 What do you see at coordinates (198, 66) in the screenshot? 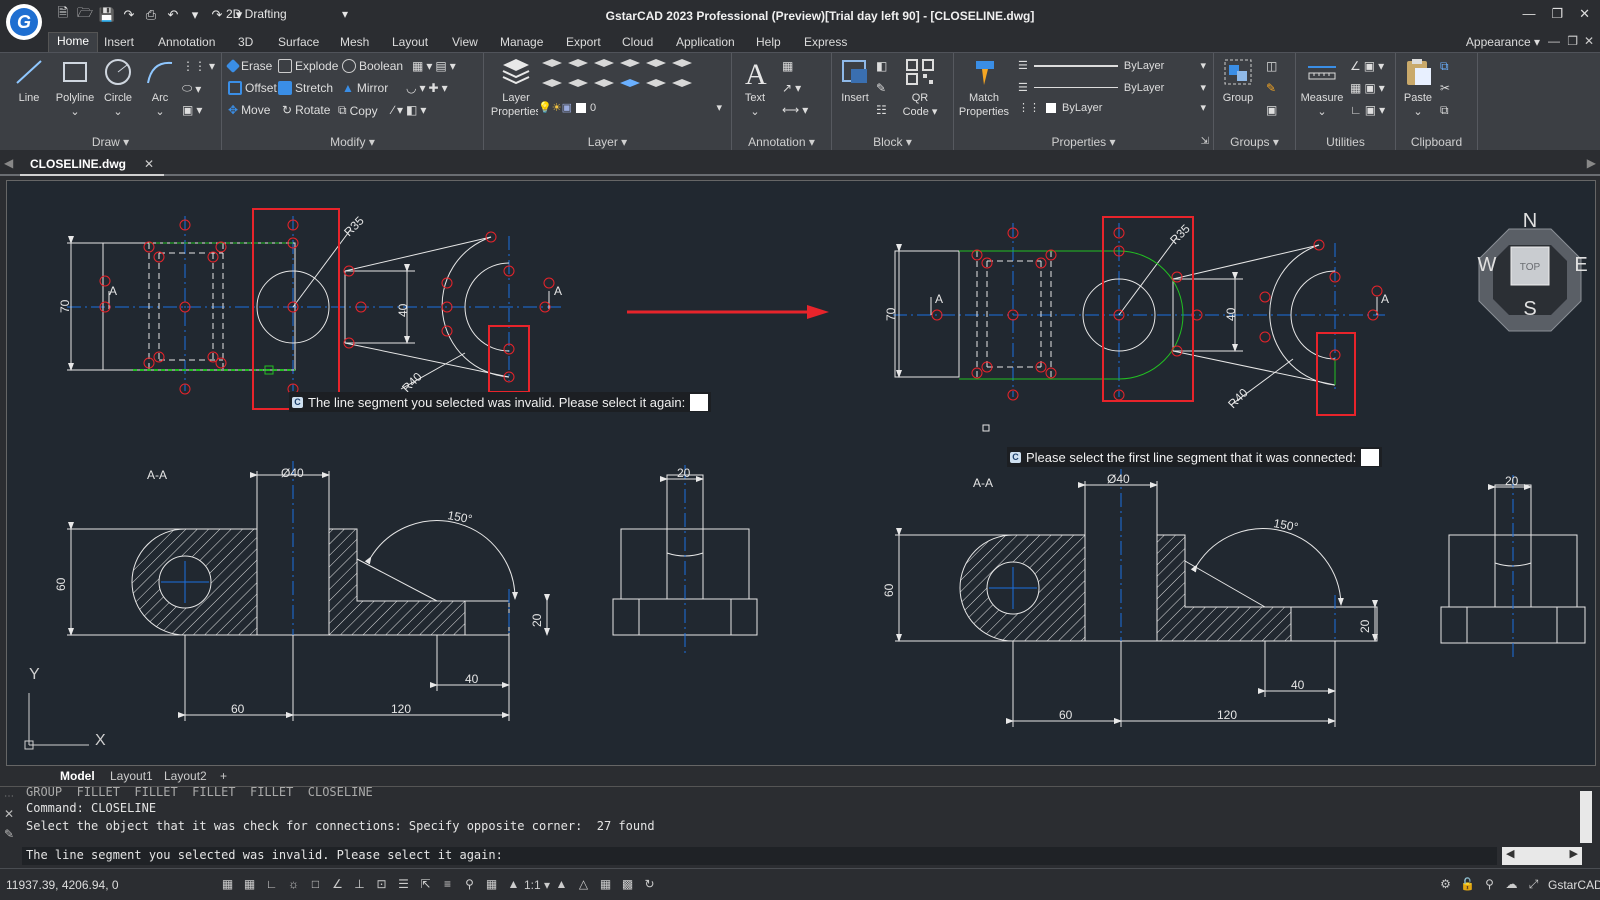
I see `points-tool-button: ⋮⋮ ▾` at bounding box center [198, 66].